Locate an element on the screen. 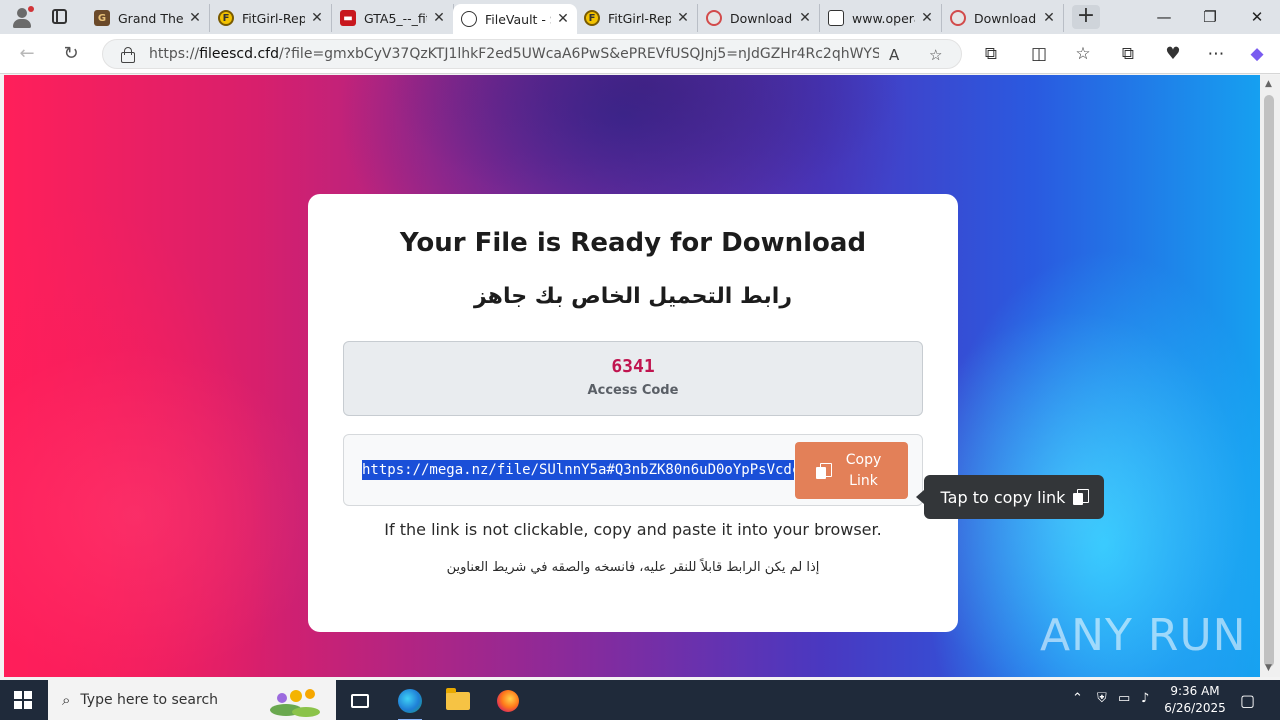  edge-icon is located at coordinates (410, 701).